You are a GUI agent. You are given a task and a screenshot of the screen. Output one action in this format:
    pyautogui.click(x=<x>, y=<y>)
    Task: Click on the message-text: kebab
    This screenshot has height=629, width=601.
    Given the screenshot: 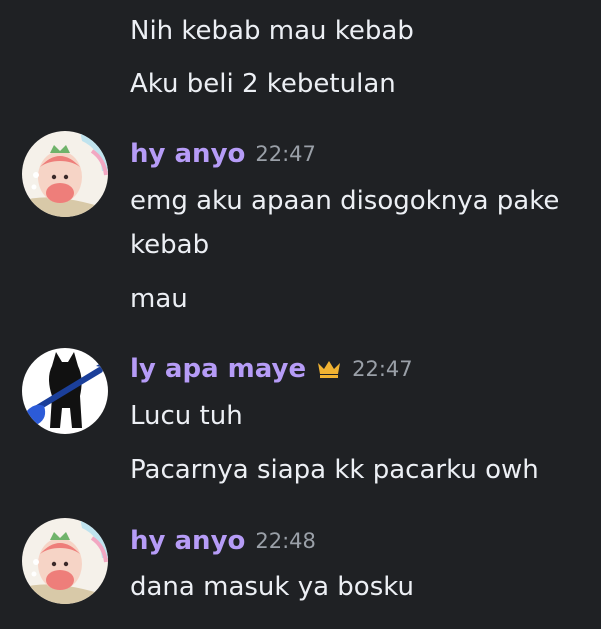 What is the action you would take?
    pyautogui.click(x=170, y=245)
    